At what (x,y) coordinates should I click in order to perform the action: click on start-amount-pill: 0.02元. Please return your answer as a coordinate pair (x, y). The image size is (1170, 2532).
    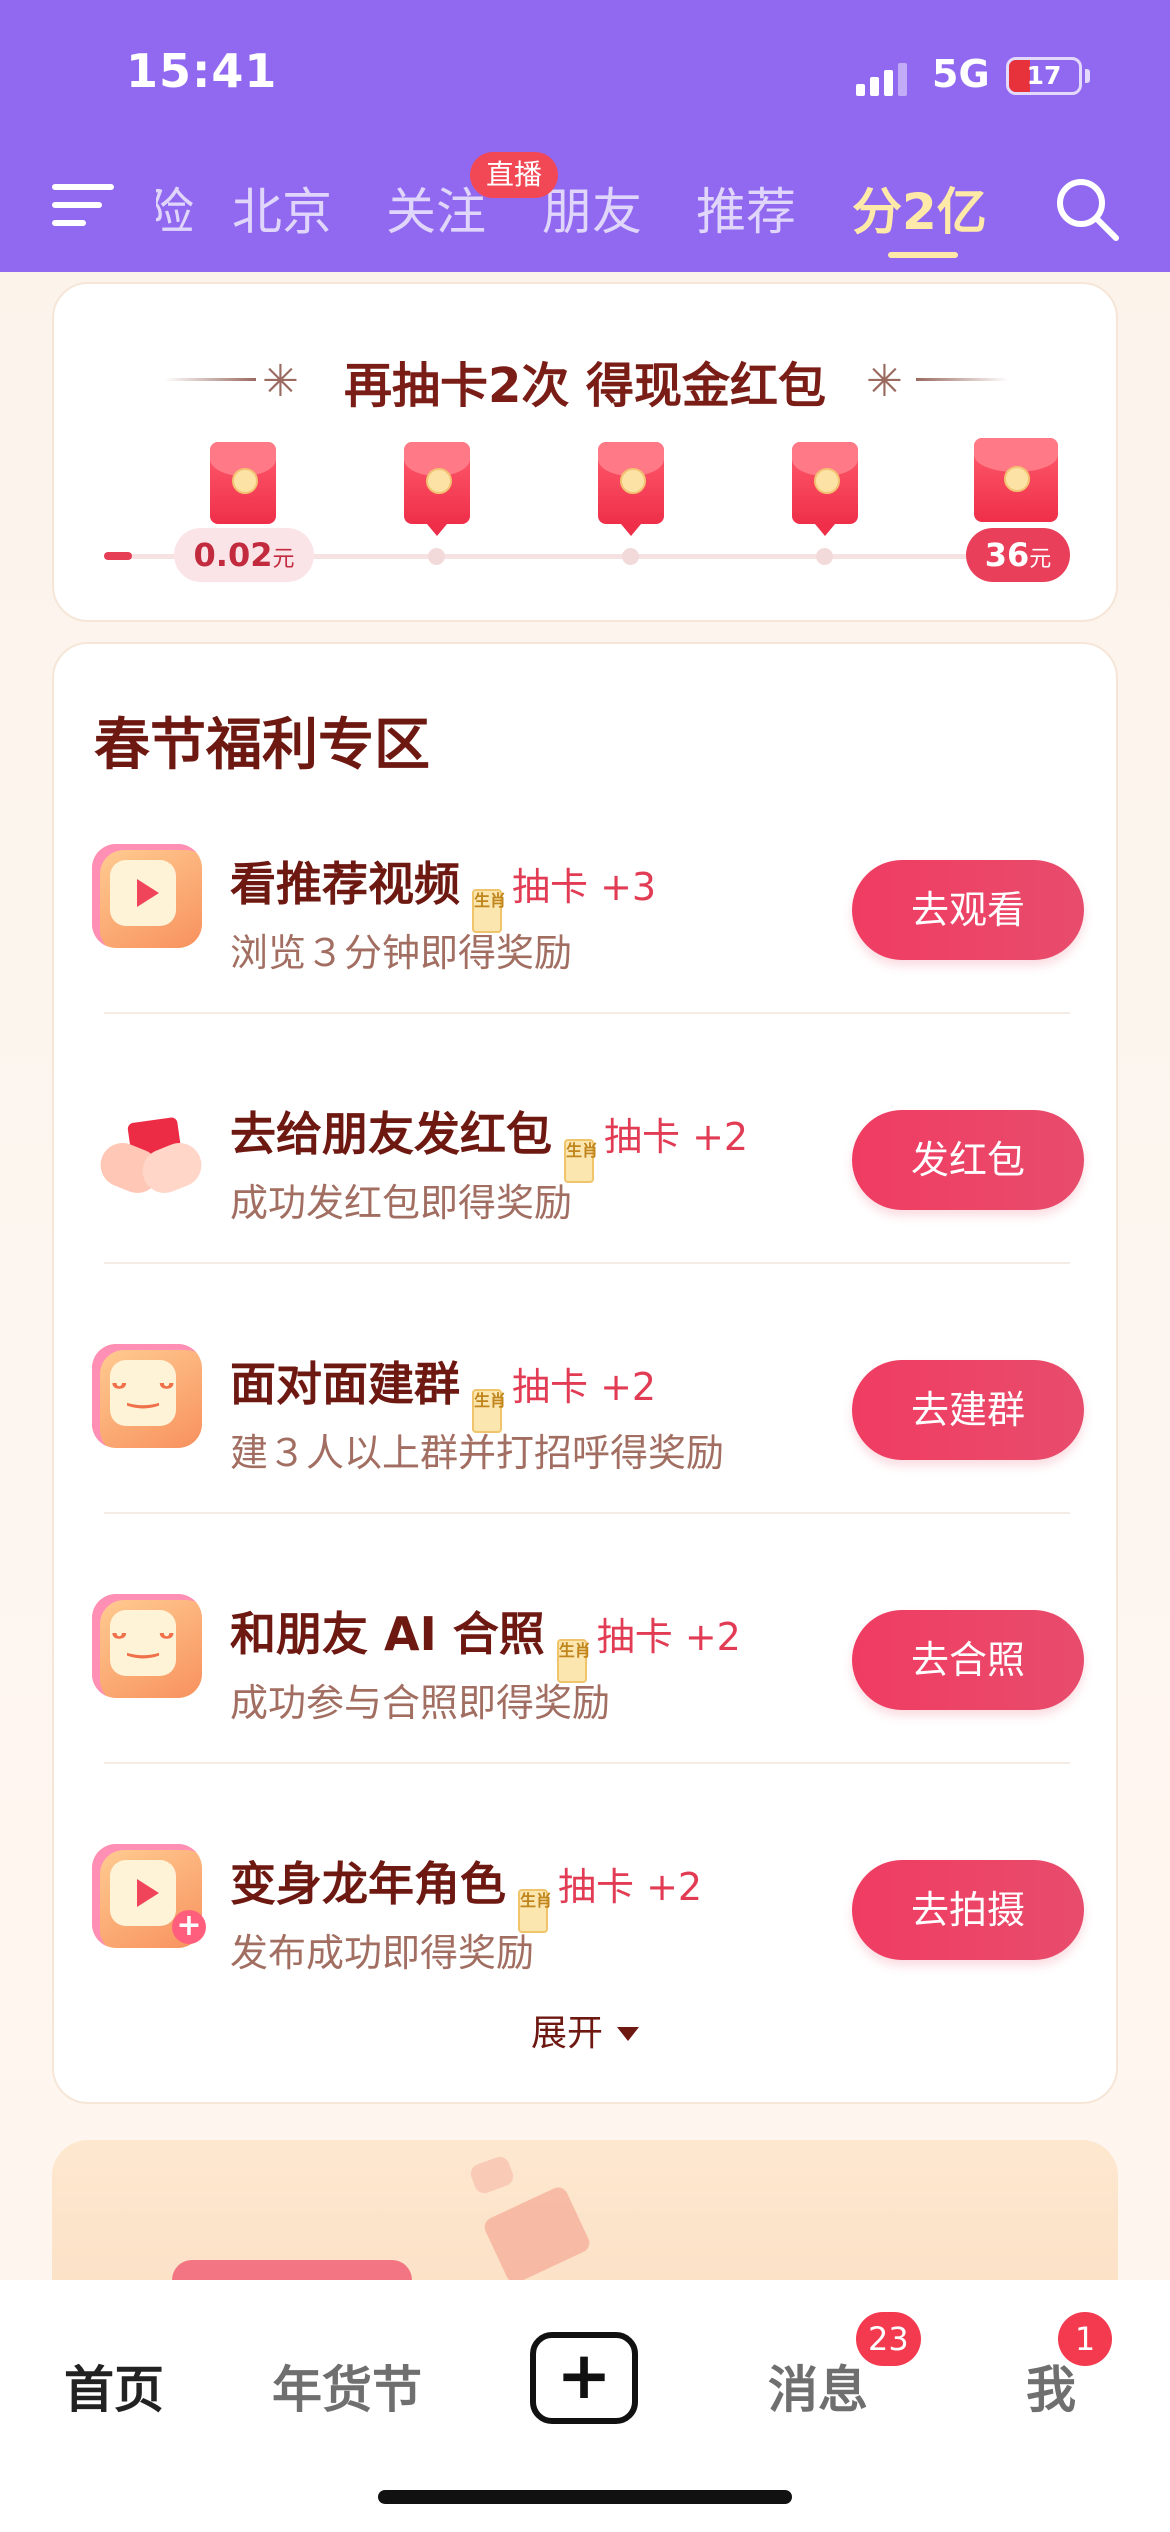
    Looking at the image, I should click on (244, 555).